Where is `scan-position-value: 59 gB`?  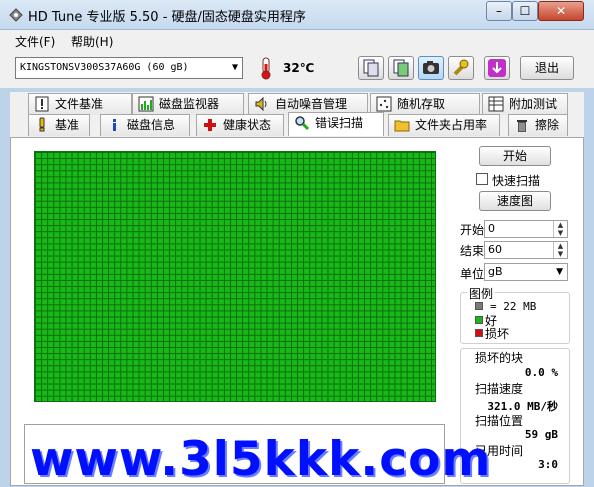 scan-position-value: 59 gB is located at coordinates (541, 434).